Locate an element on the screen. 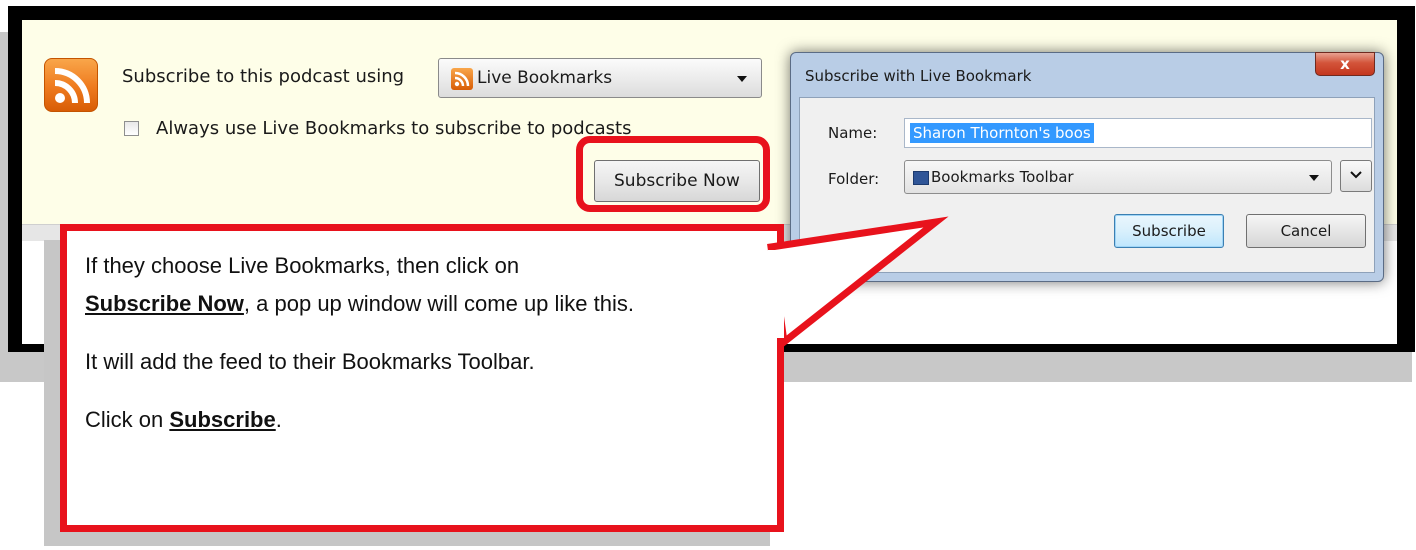  callout-subscribe-now-link: Subscribe Now is located at coordinates (164, 303).